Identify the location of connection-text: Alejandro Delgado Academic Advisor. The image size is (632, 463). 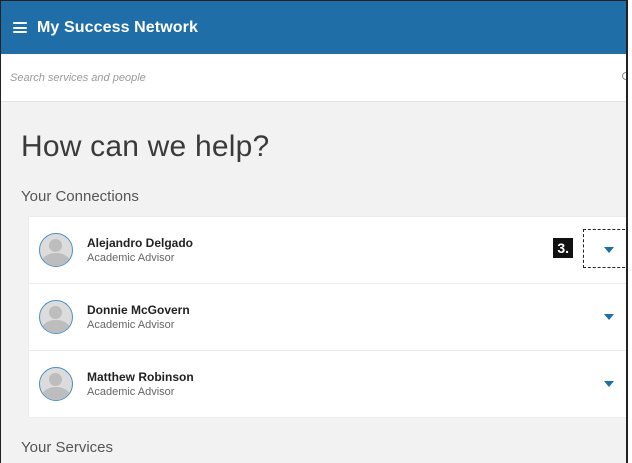
(140, 250).